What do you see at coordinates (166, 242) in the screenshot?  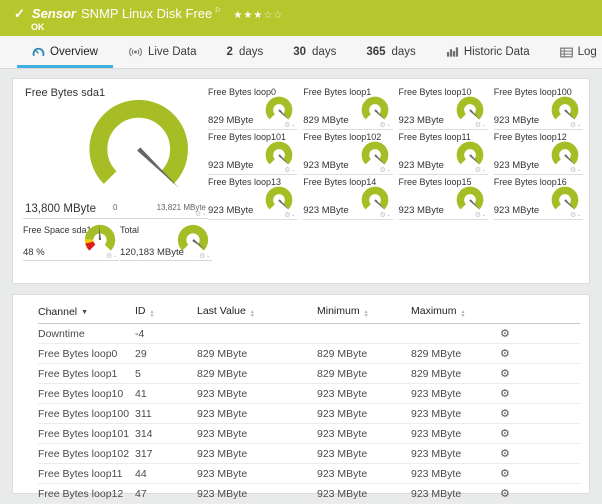 I see `gauge-tile-total: Total 120,183 MByte ⚙▪` at bounding box center [166, 242].